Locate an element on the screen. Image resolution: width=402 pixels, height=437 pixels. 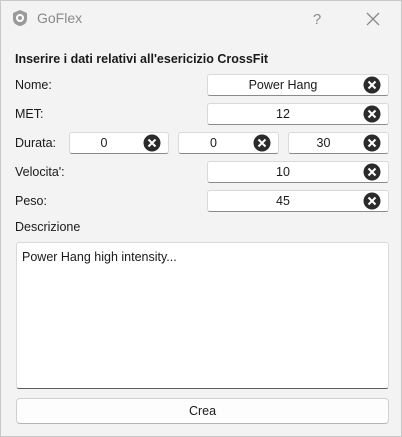
help-button: ? is located at coordinates (317, 19).